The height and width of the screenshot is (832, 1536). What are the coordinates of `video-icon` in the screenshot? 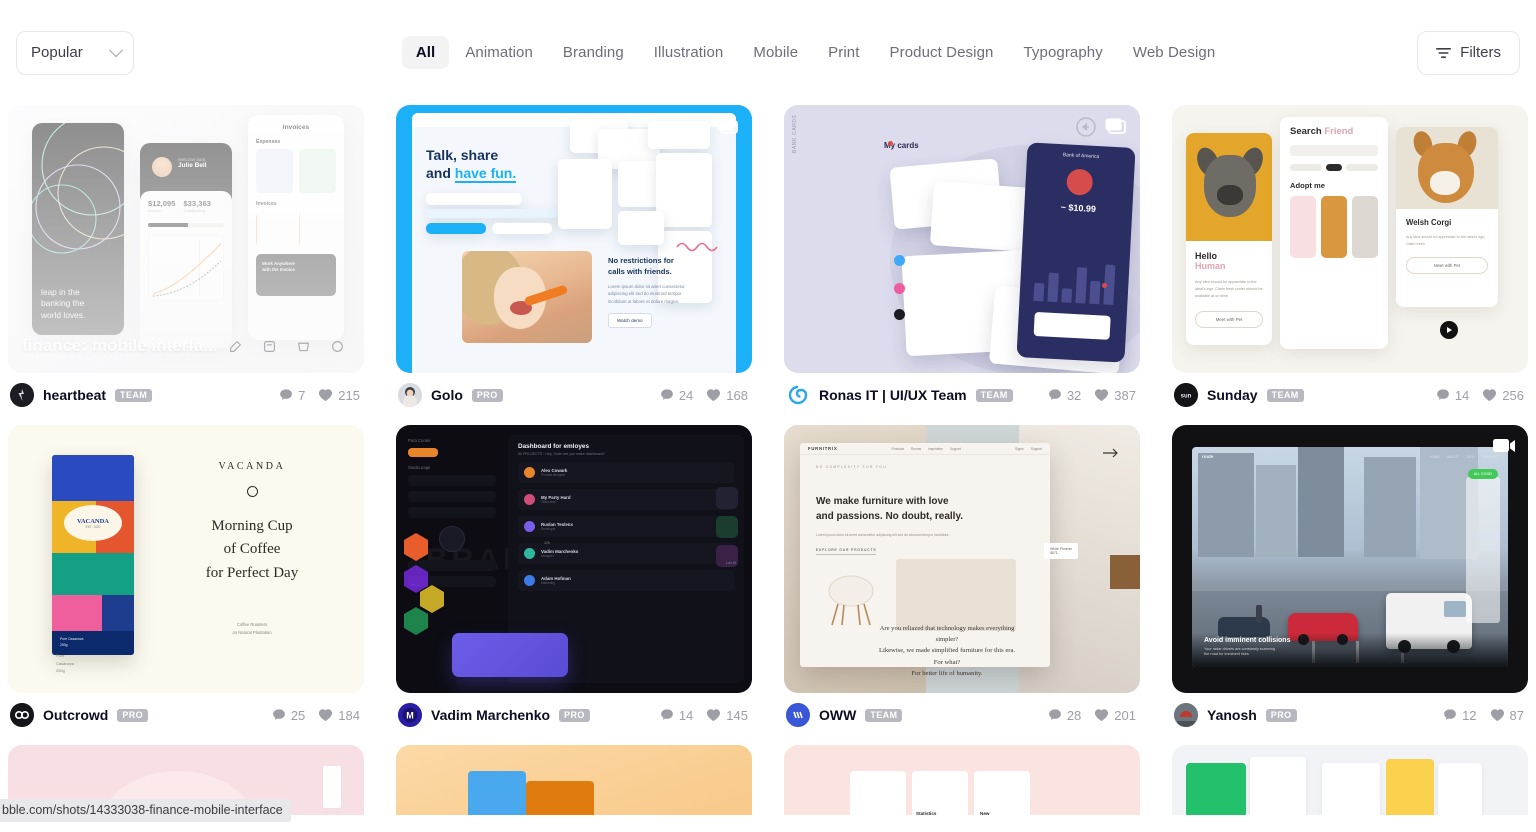 It's located at (1504, 448).